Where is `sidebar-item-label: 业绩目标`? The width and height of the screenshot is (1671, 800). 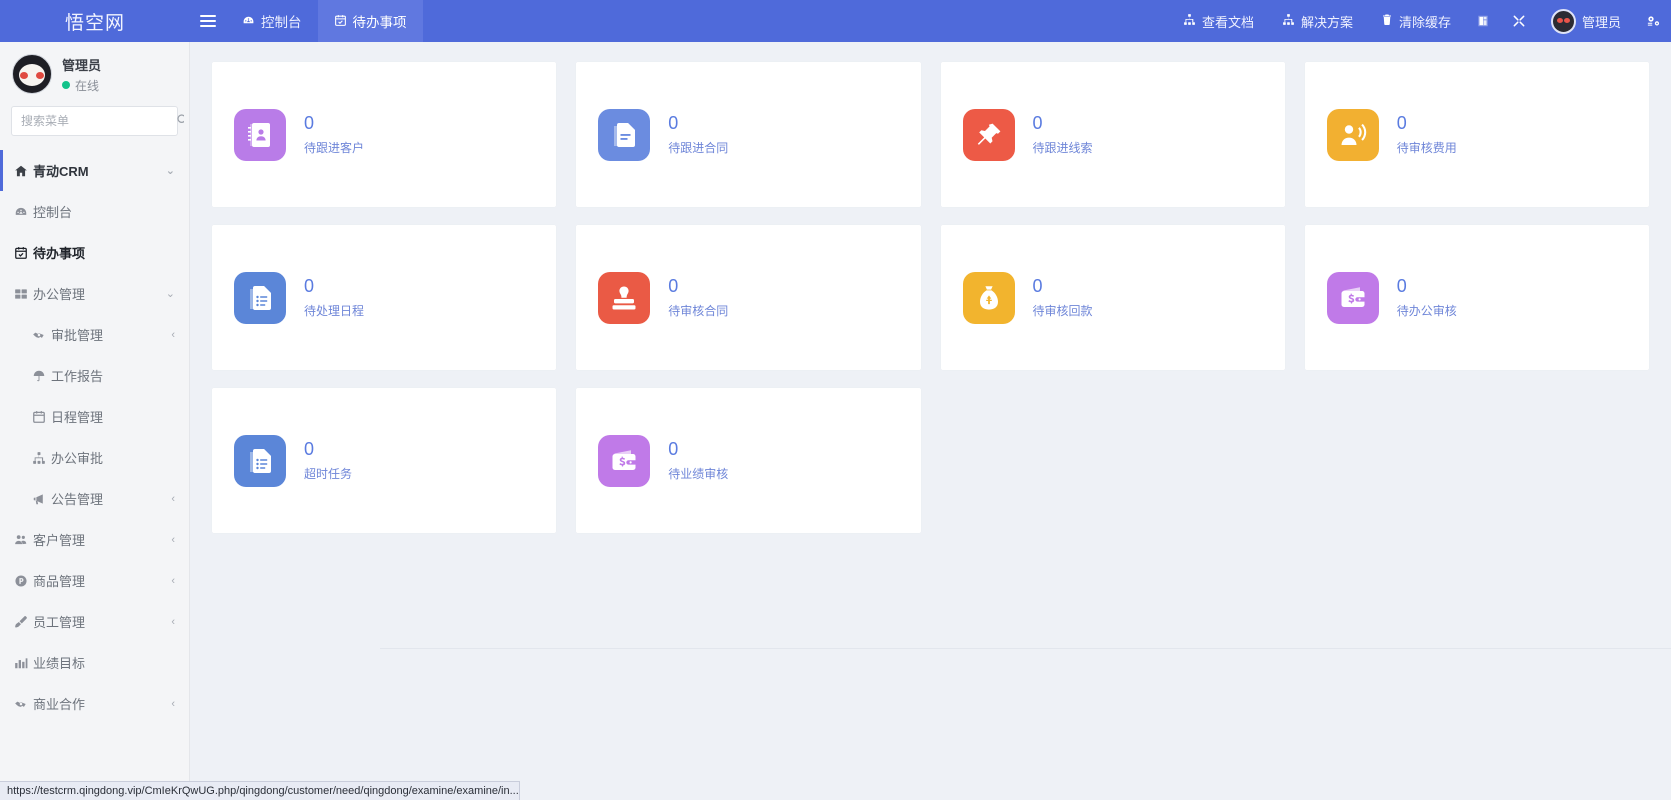
sidebar-item-label: 业绩目标 is located at coordinates (59, 663).